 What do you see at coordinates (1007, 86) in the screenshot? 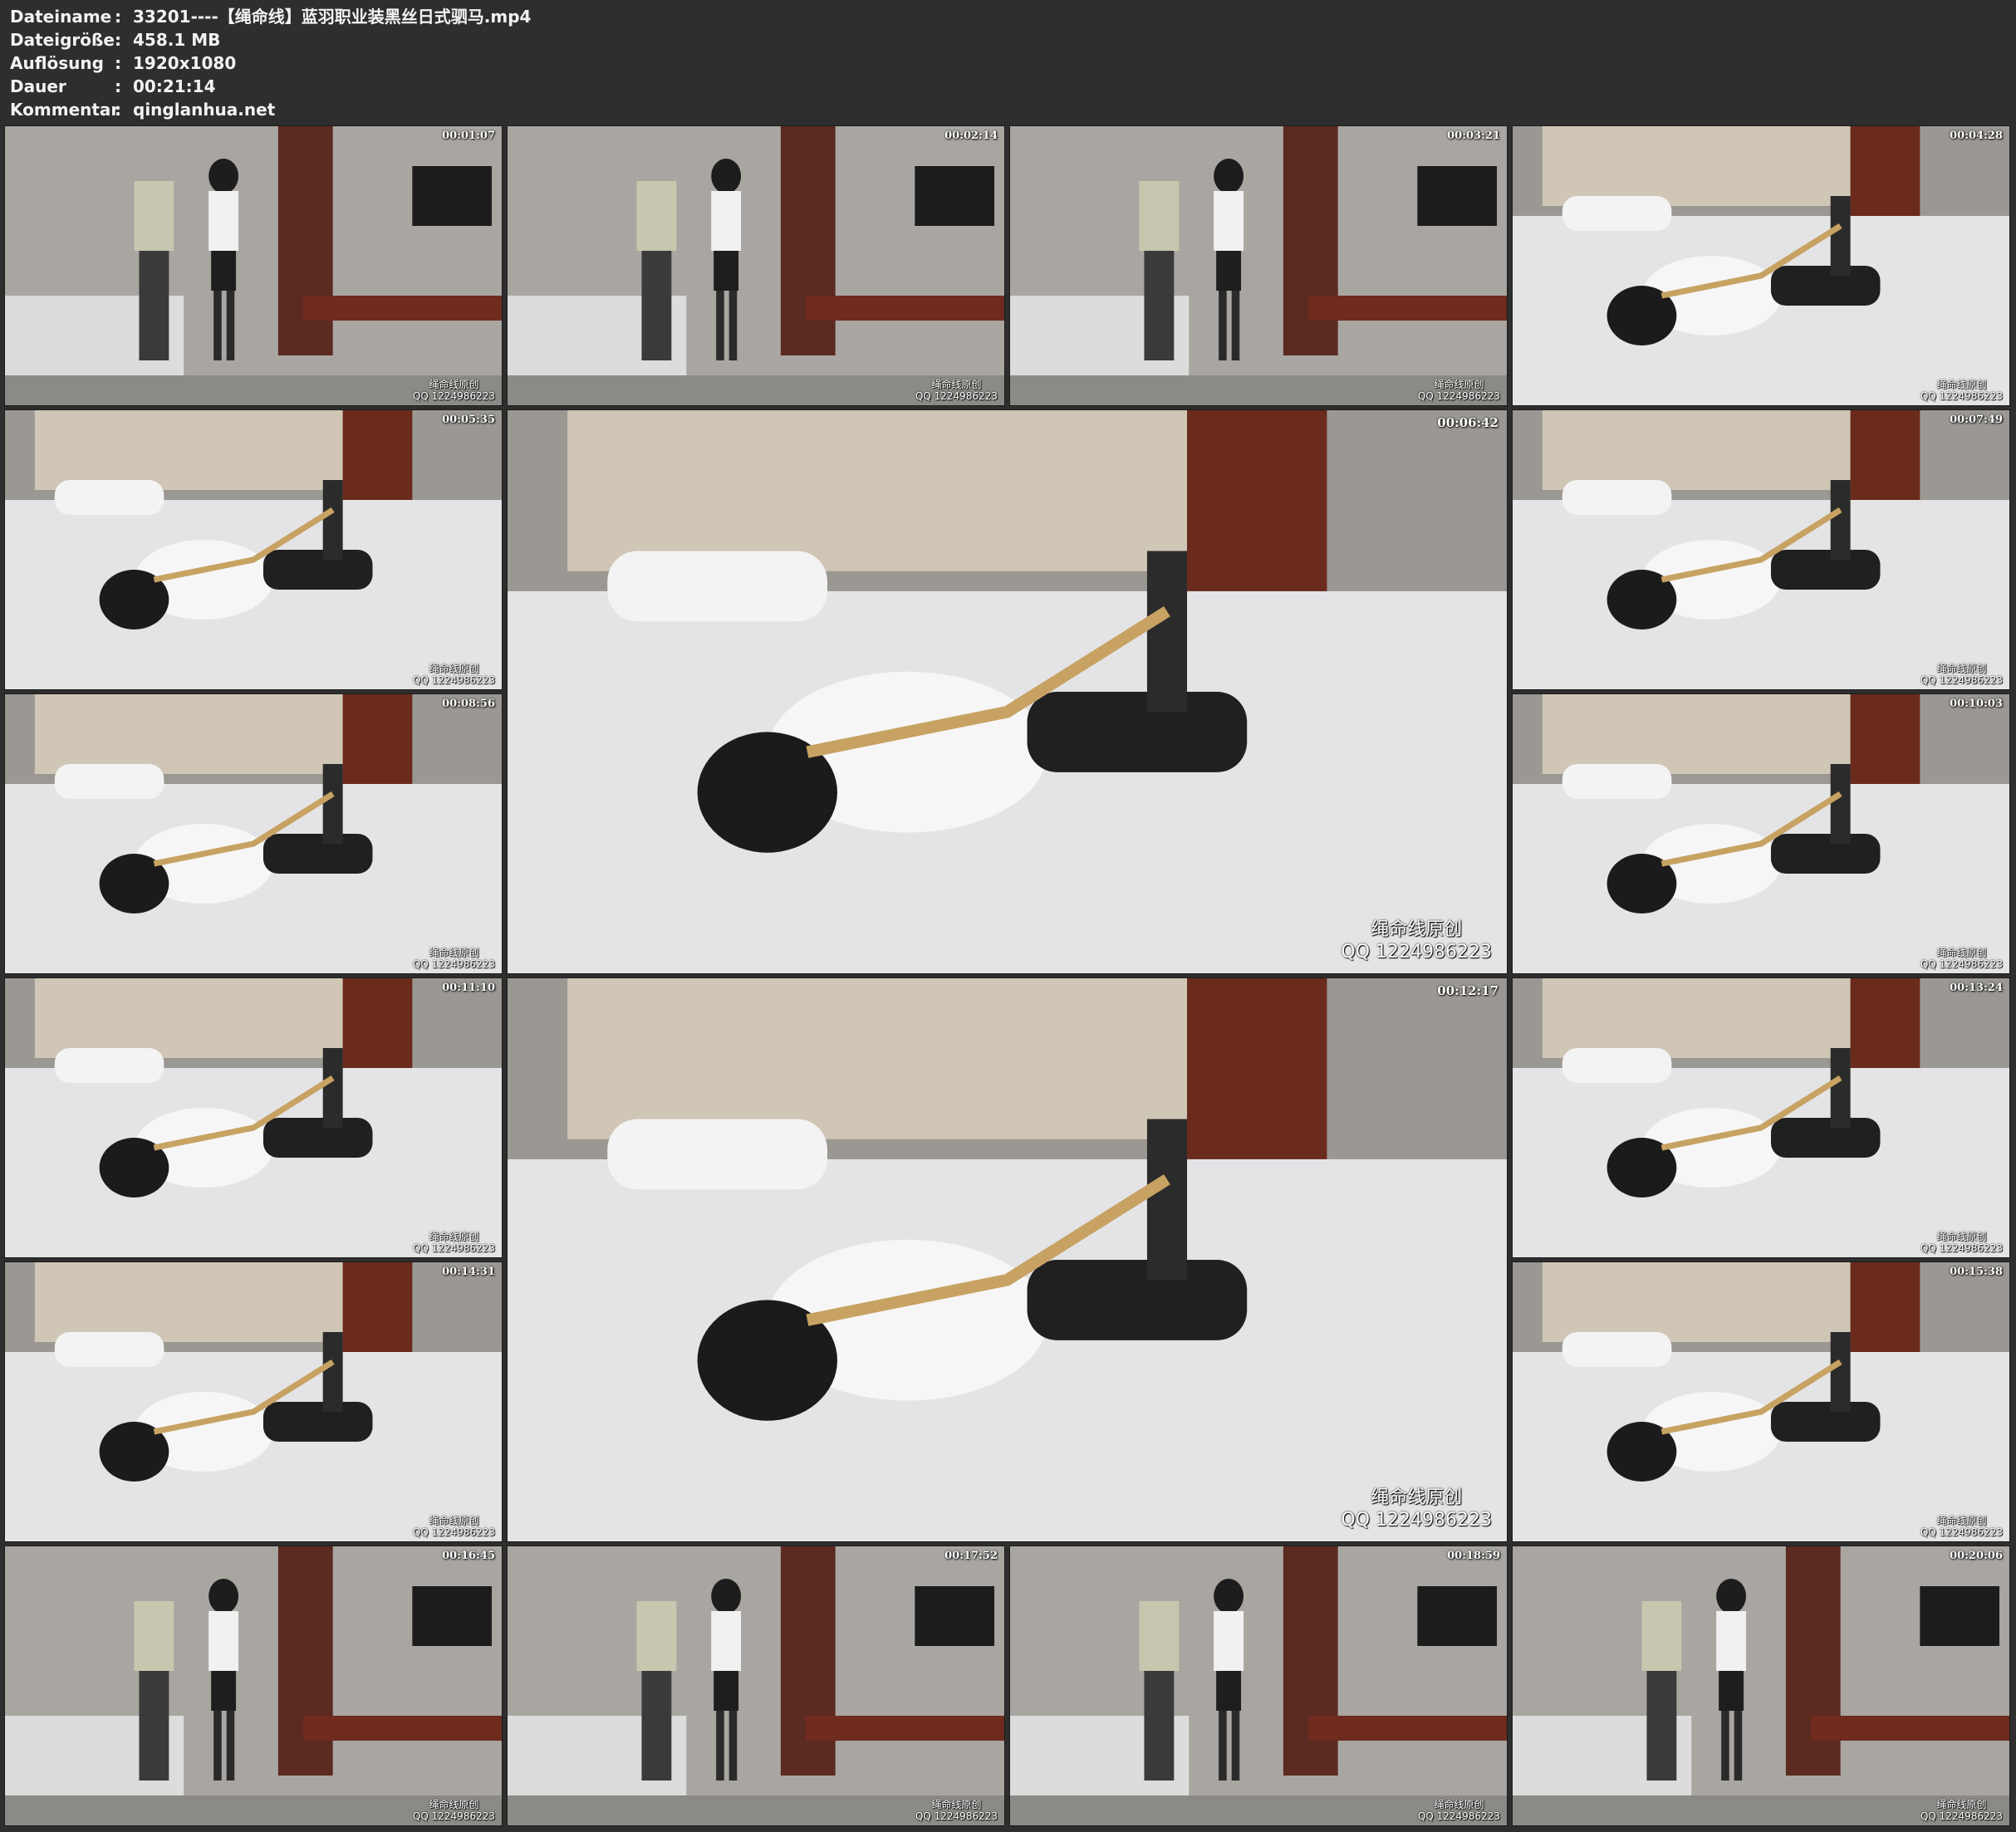
I see `meta-row-duration: Dauer : 00:21:14` at bounding box center [1007, 86].